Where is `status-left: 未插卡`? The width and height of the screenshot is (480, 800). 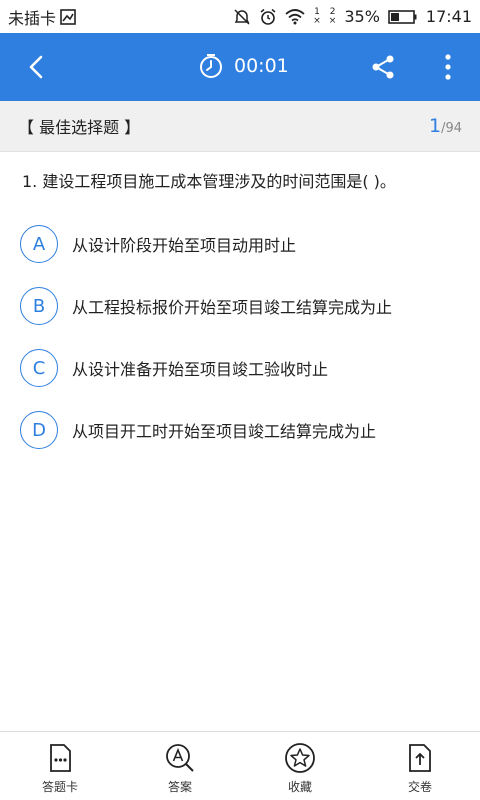 status-left: 未插卡 is located at coordinates (42, 17).